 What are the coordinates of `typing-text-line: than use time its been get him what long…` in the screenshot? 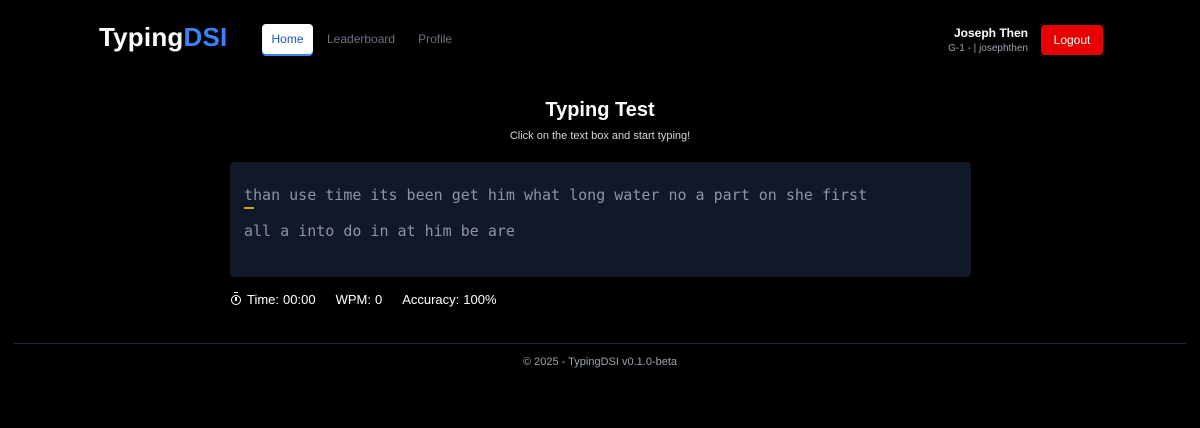 It's located at (556, 195).